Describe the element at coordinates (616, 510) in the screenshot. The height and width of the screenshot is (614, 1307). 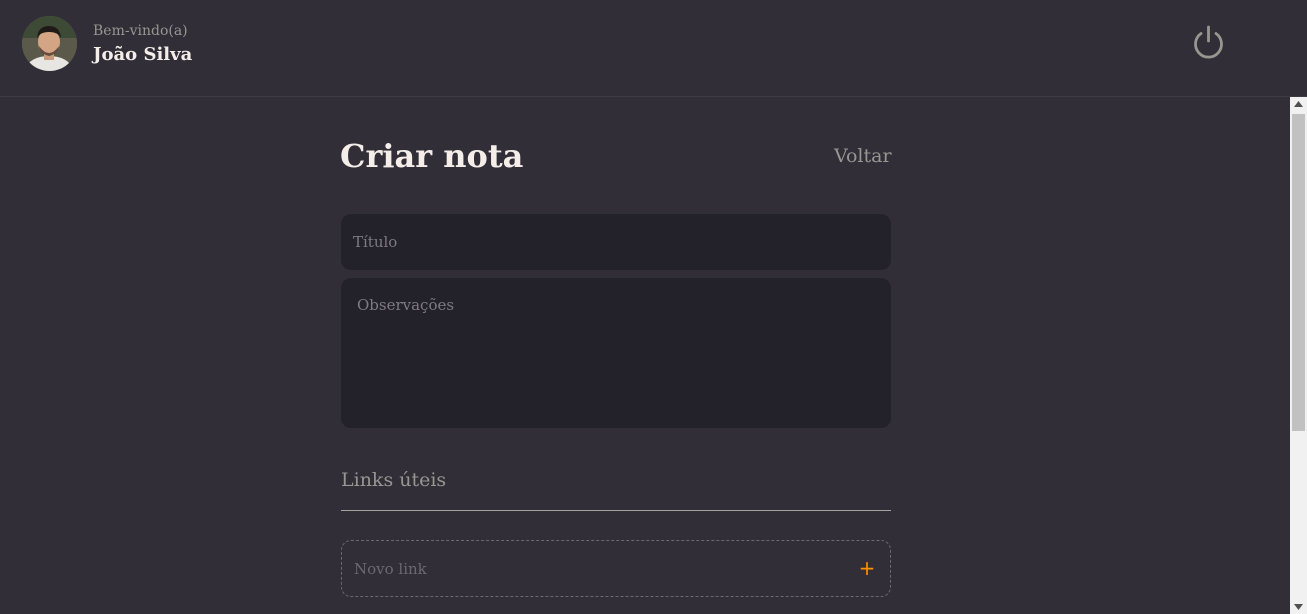
I see `section-divider` at that location.